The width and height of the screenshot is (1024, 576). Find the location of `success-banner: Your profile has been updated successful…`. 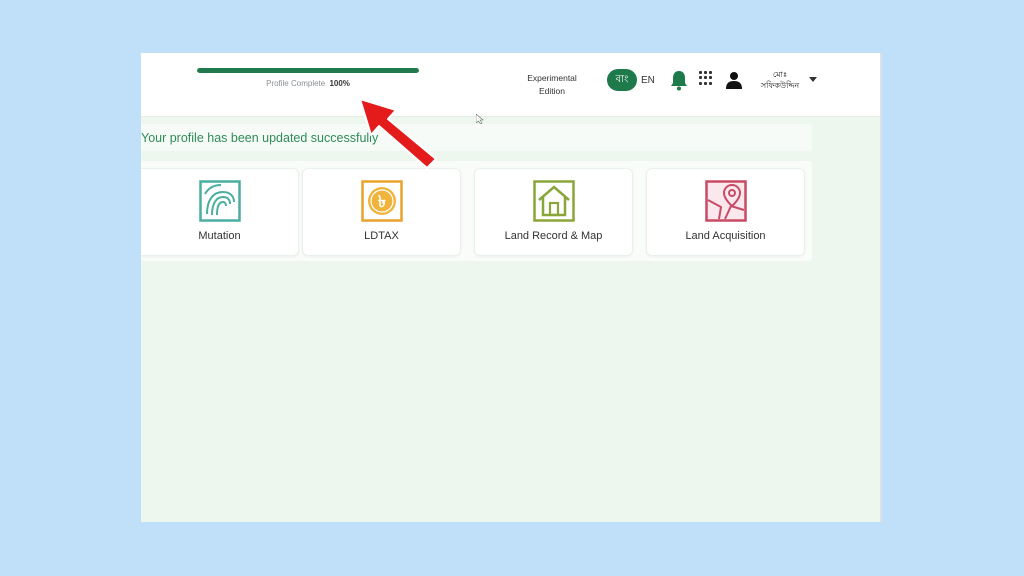

success-banner: Your profile has been updated successful… is located at coordinates (476, 137).